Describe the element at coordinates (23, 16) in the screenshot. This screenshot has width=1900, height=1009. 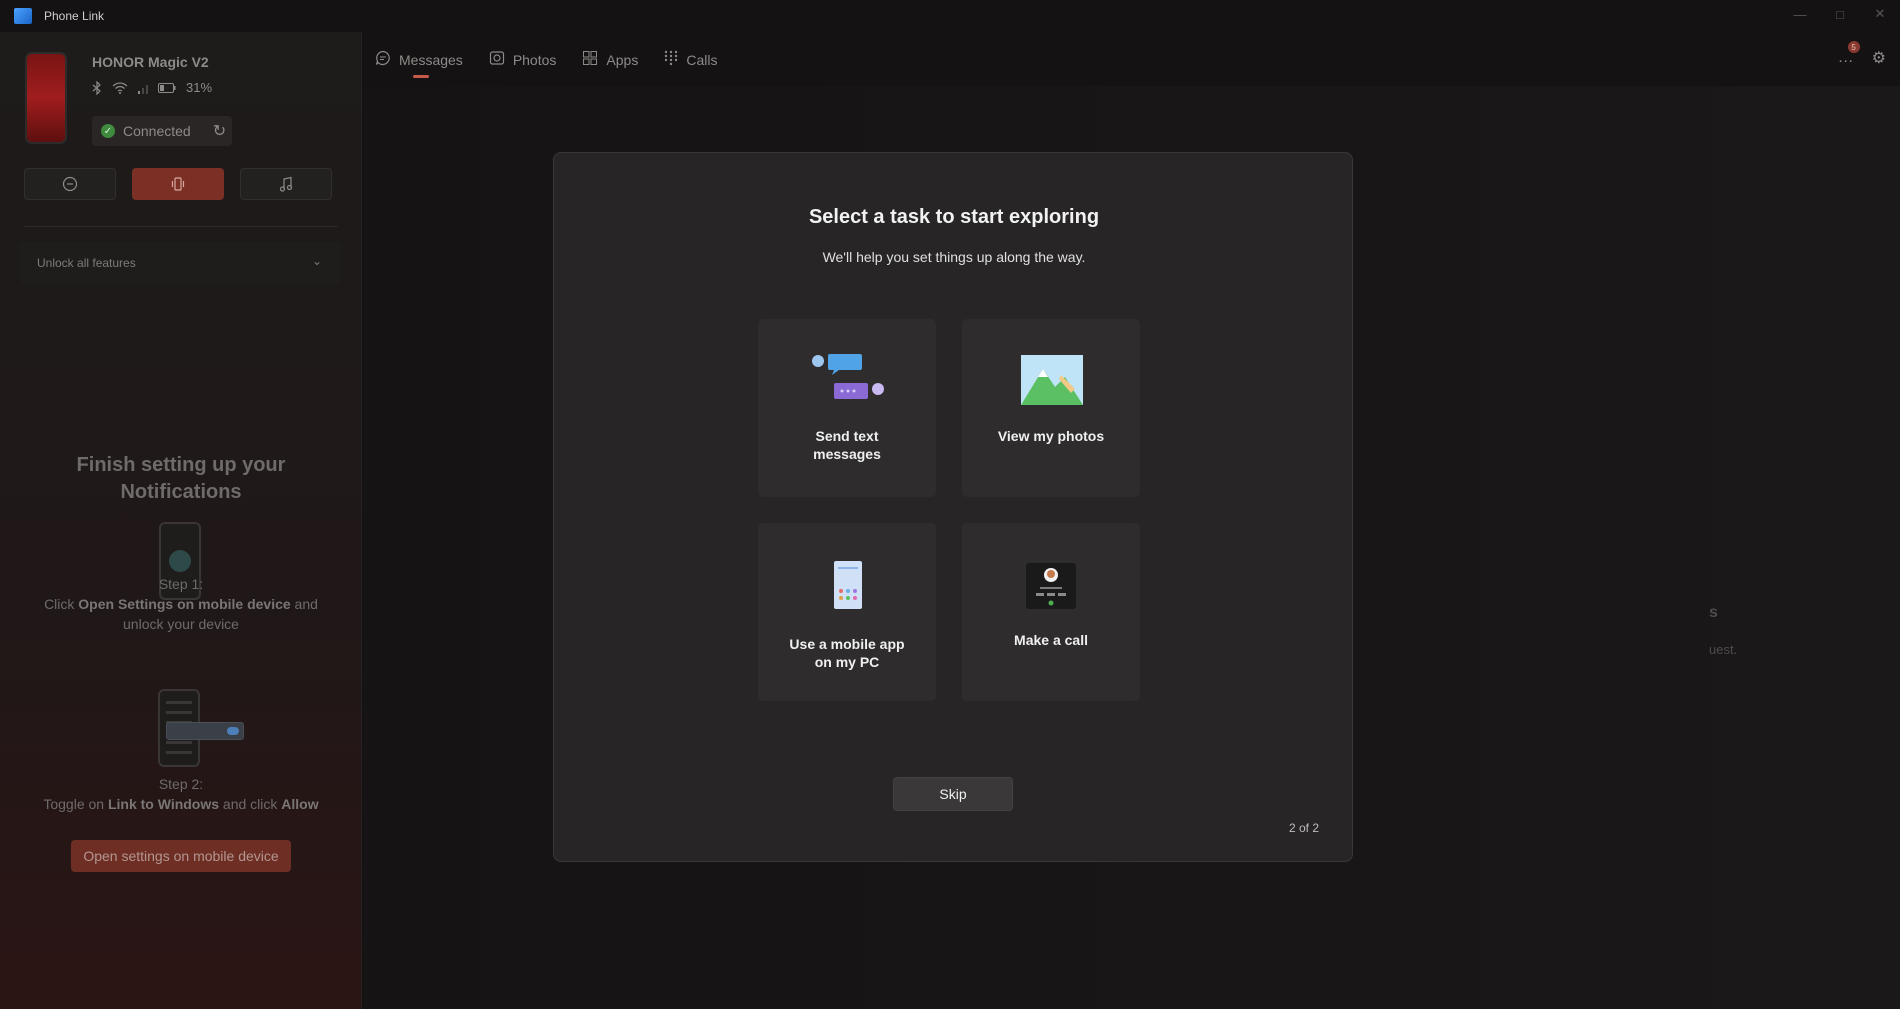
I see `phone-link-logo-icon` at that location.